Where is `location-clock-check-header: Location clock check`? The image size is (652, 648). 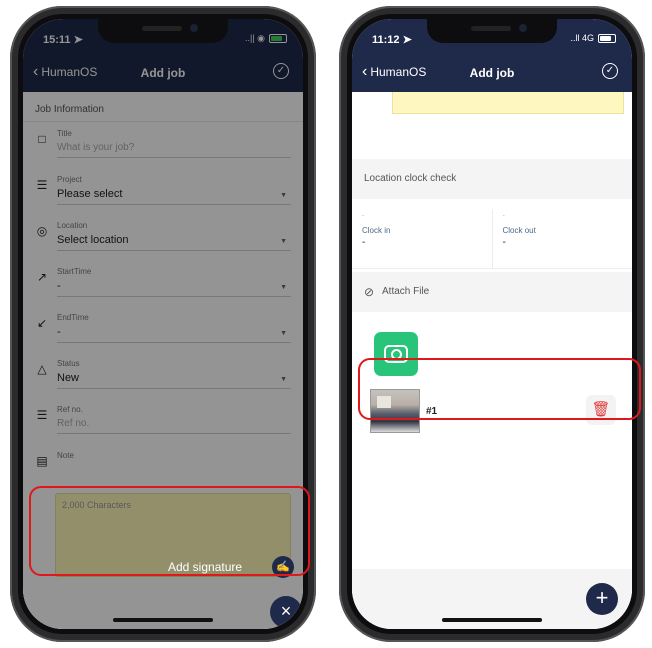 location-clock-check-header: Location clock check is located at coordinates (492, 179).